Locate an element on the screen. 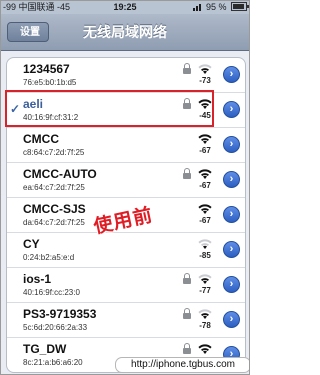 This screenshot has height=375, width=320. network-mac: 8c:21:a:b6:a6:20 is located at coordinates (53, 362).